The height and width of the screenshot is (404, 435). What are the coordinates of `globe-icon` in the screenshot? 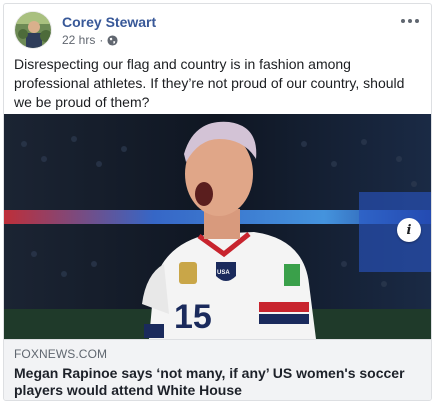 It's located at (112, 40).